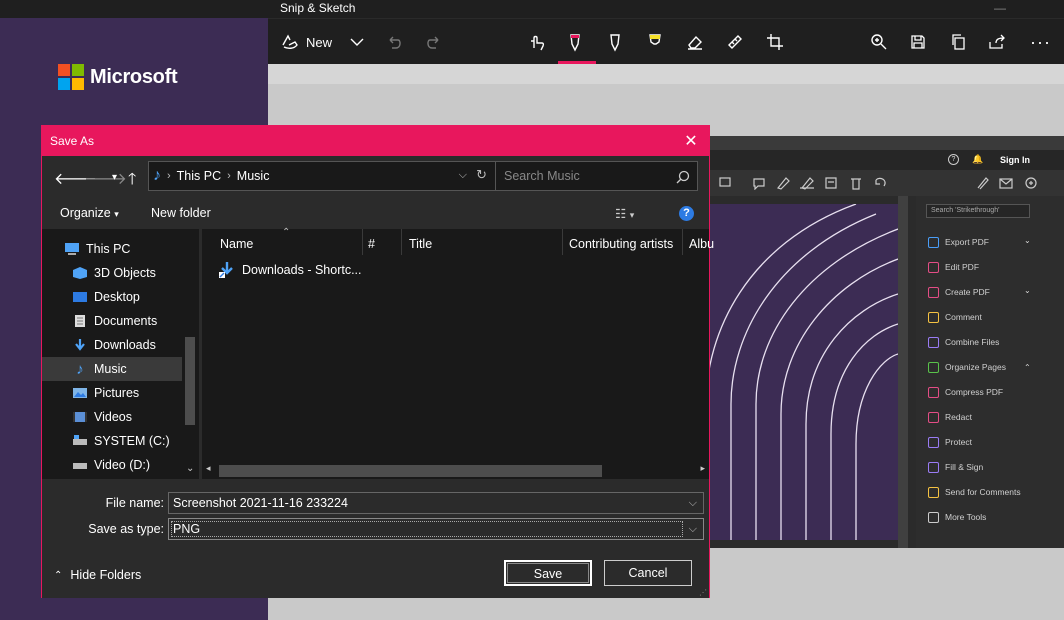  Describe the element at coordinates (126, 529) in the screenshot. I see `save-type-label: Save as type:` at that location.